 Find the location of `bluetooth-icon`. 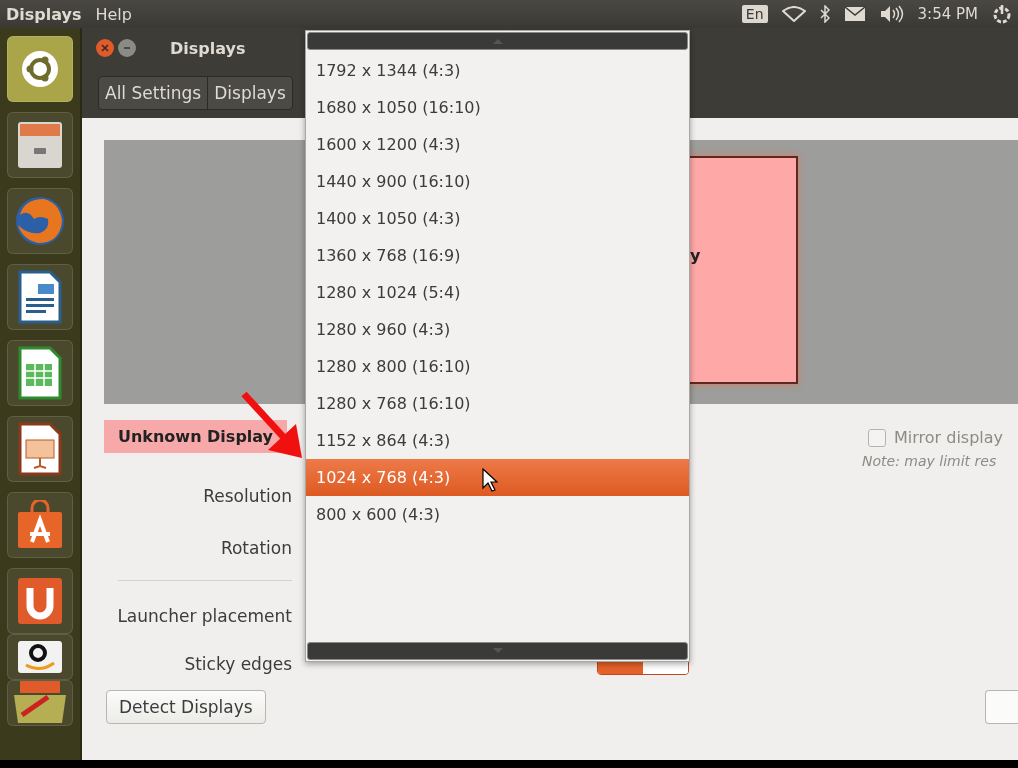

bluetooth-icon is located at coordinates (824, 14).